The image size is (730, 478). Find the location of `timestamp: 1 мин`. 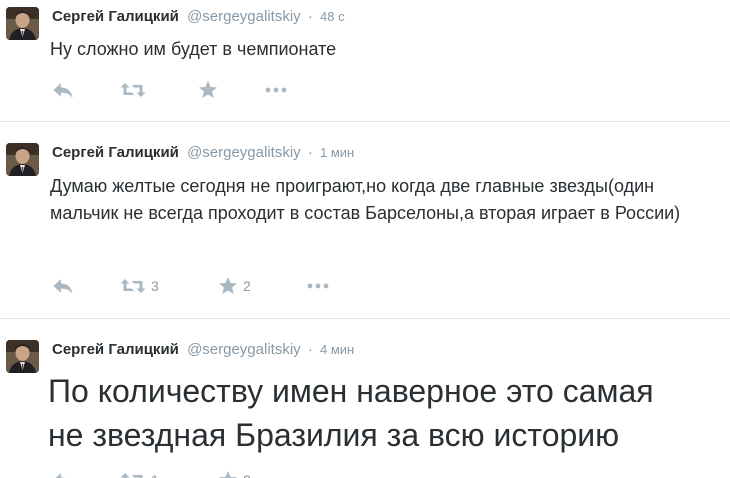

timestamp: 1 мин is located at coordinates (337, 152).